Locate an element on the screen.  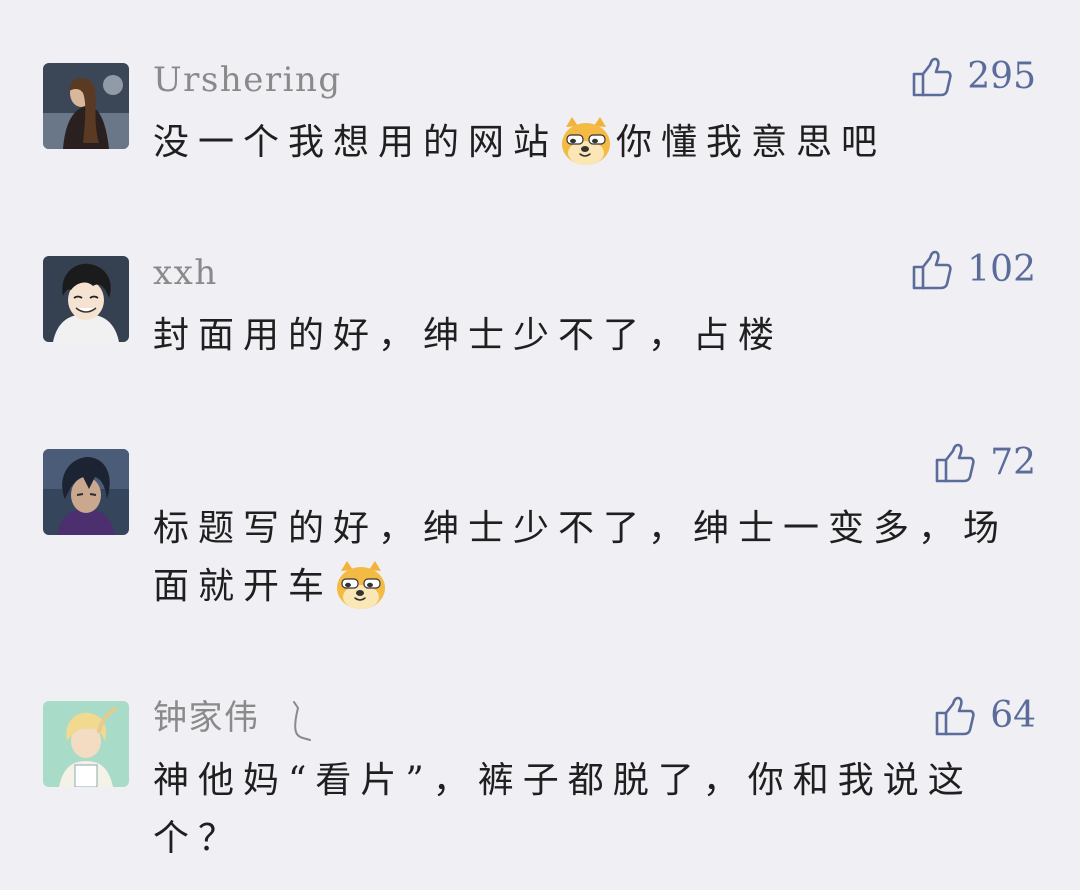
like-count: 295 is located at coordinates (1001, 76).